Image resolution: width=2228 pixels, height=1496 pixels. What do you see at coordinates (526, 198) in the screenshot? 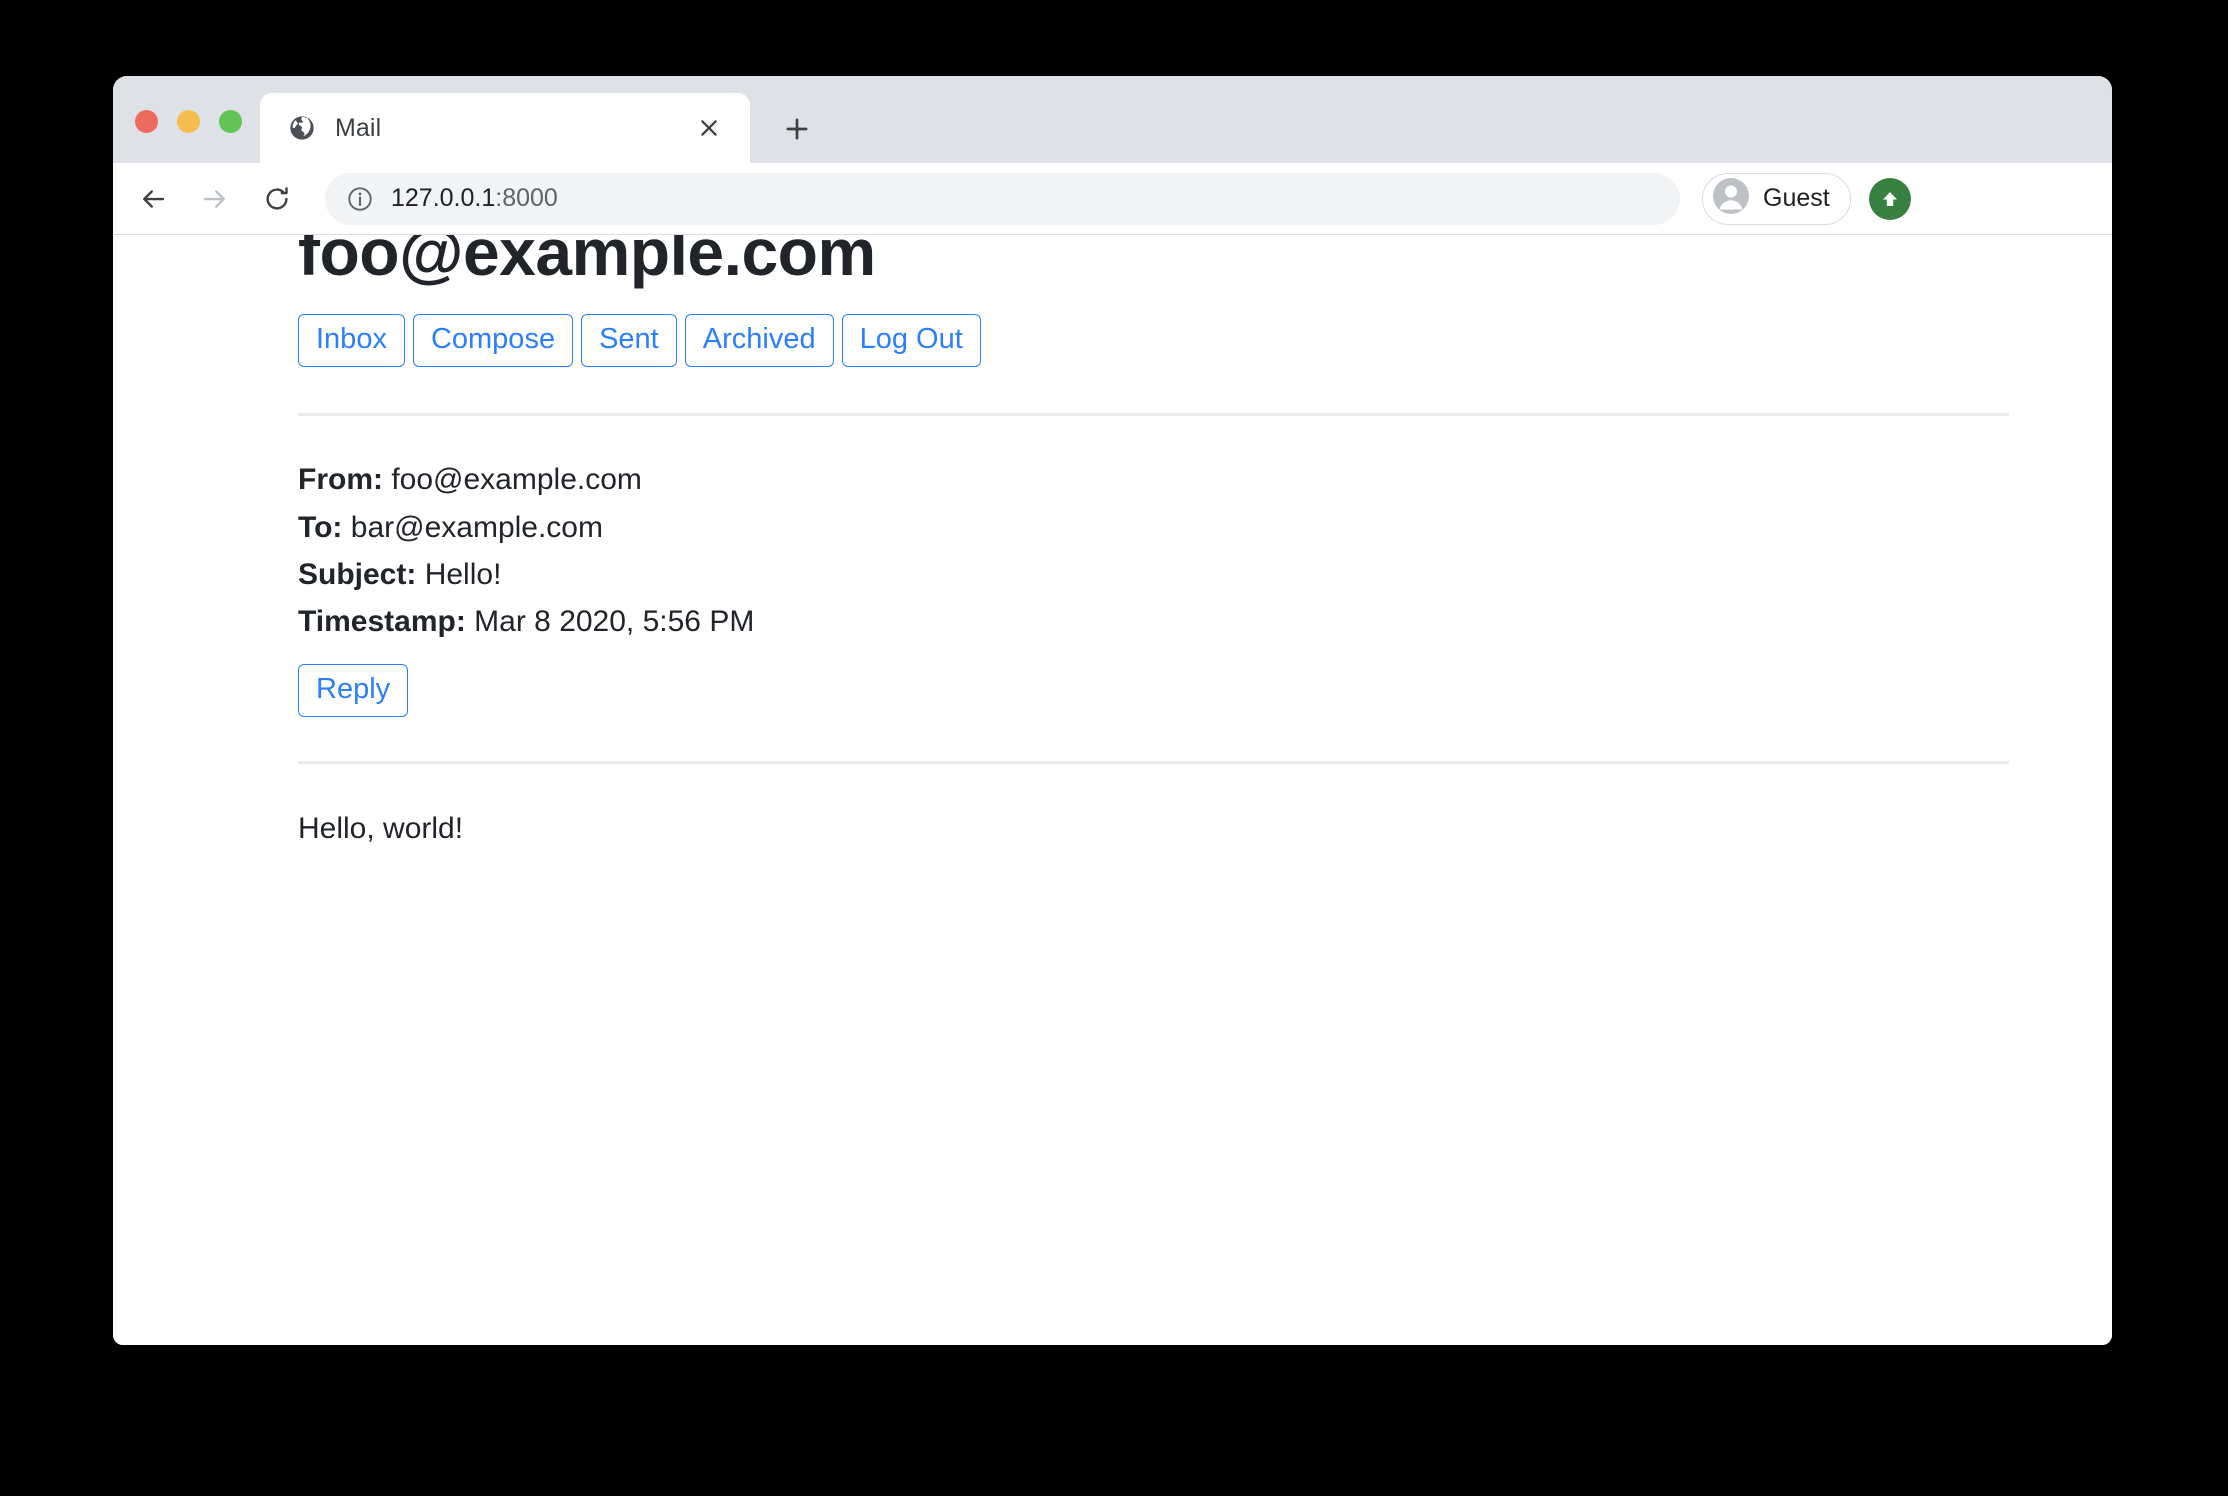
I see `url-port: :8000` at bounding box center [526, 198].